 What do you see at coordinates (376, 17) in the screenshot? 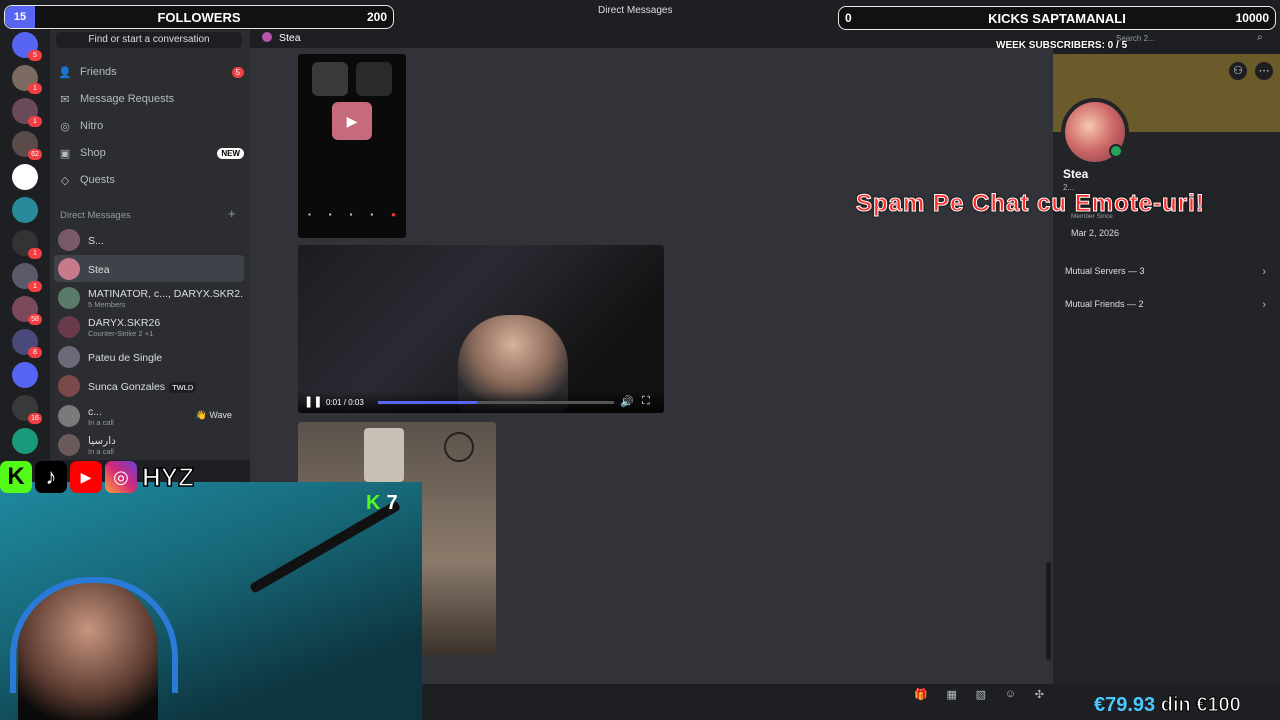
I see `followers-goal: 200` at bounding box center [376, 17].